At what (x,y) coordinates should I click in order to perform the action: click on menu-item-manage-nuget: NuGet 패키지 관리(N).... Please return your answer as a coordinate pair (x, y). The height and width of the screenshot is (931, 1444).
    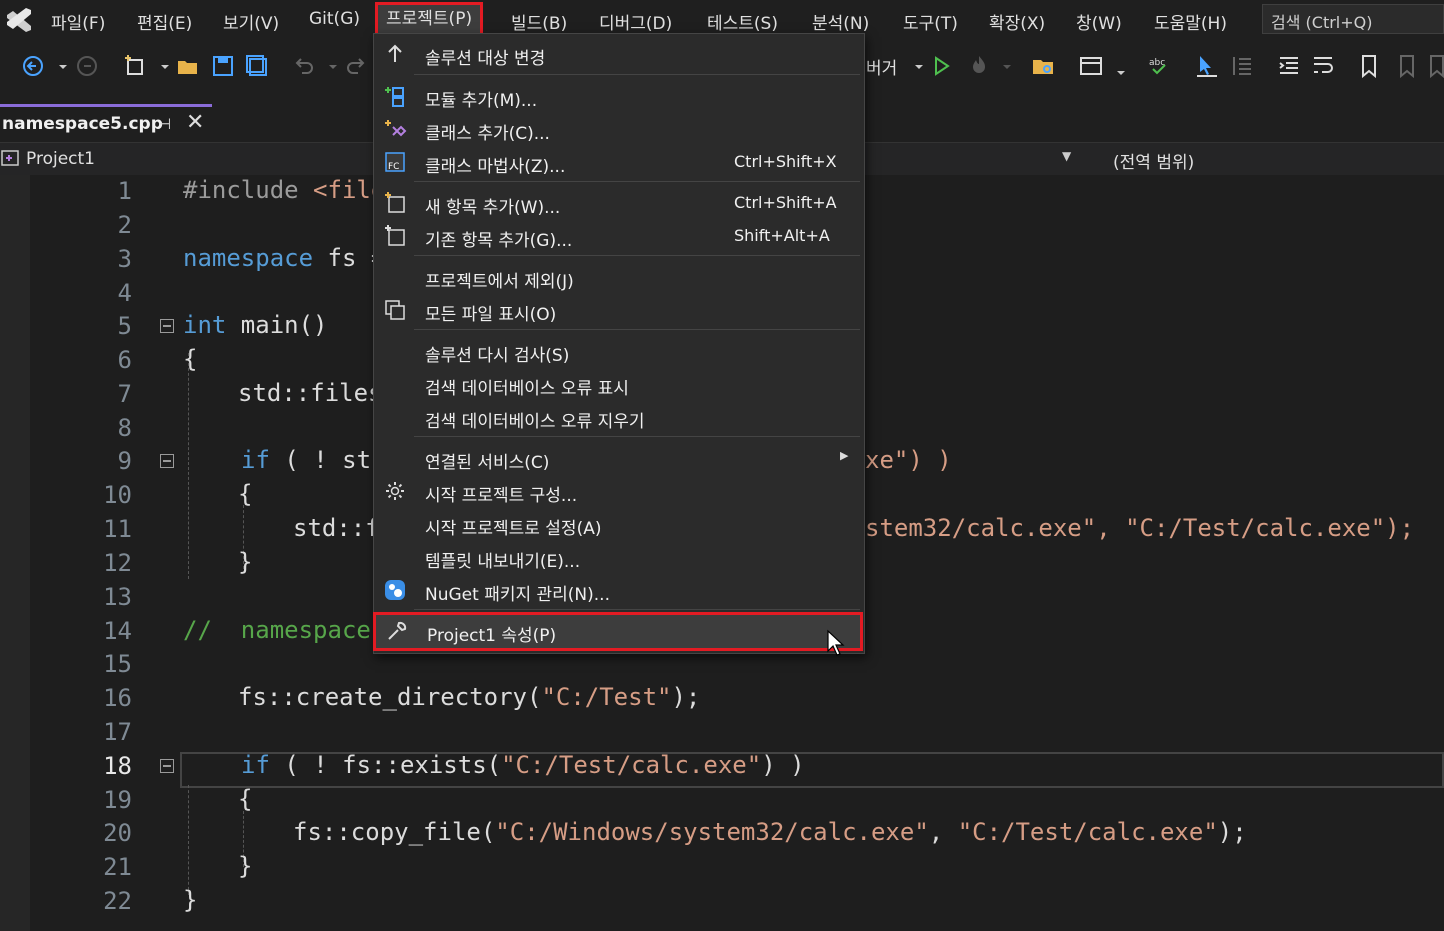
    Looking at the image, I should click on (619, 590).